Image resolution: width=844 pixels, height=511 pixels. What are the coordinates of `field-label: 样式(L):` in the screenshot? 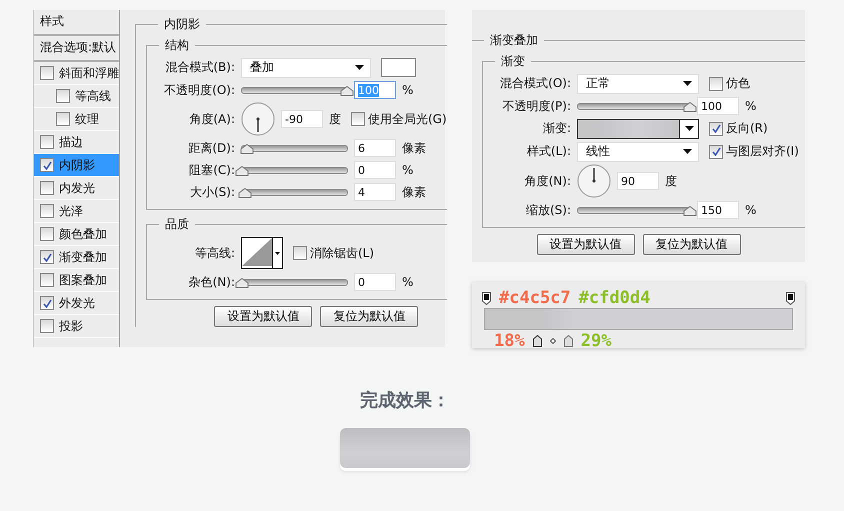 It's located at (548, 151).